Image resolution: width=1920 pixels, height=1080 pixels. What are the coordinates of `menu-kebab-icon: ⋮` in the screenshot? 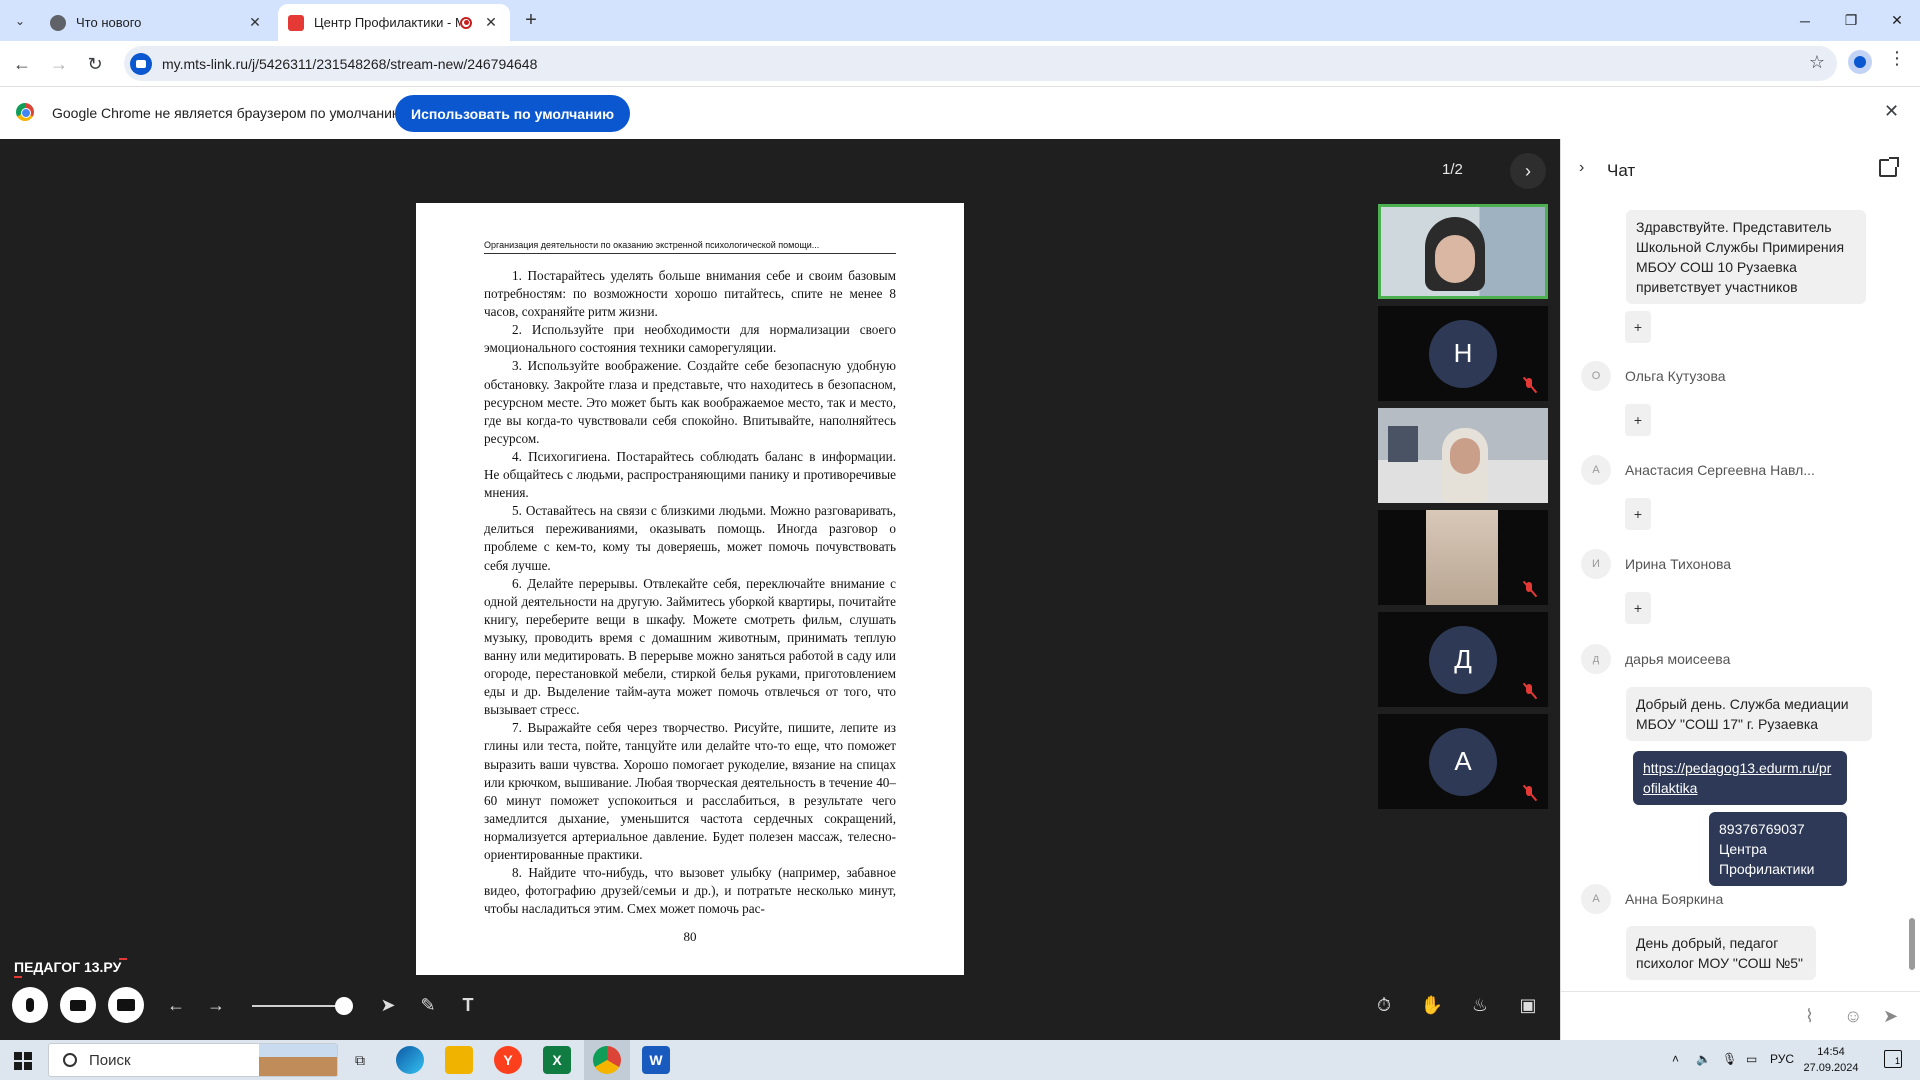 It's located at (1897, 58).